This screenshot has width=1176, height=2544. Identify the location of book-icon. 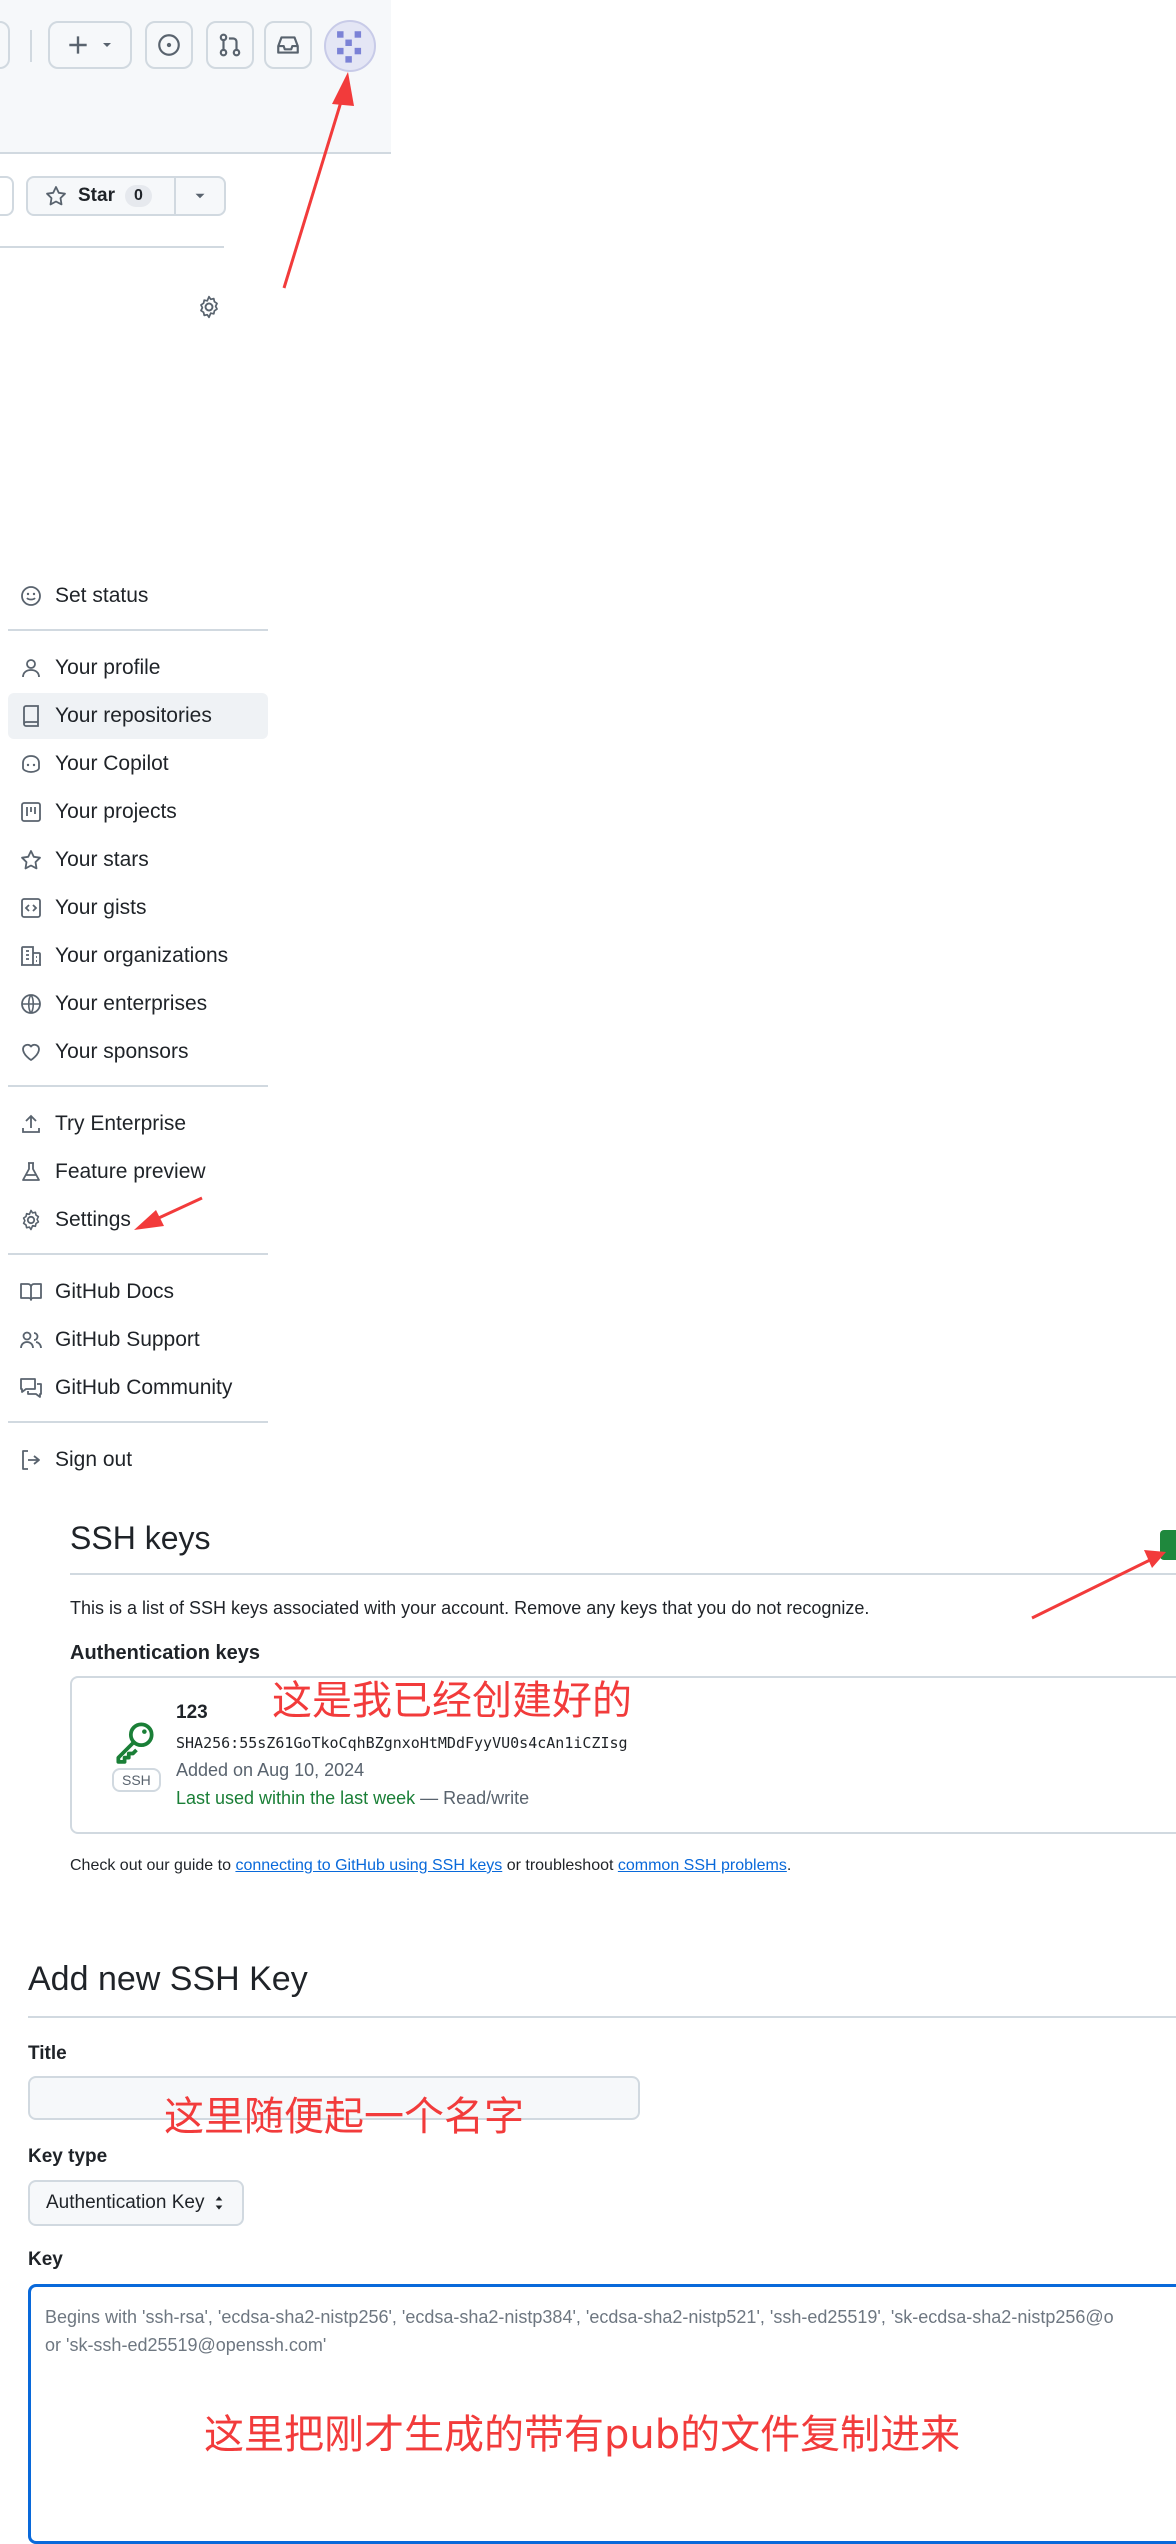
(31, 1292).